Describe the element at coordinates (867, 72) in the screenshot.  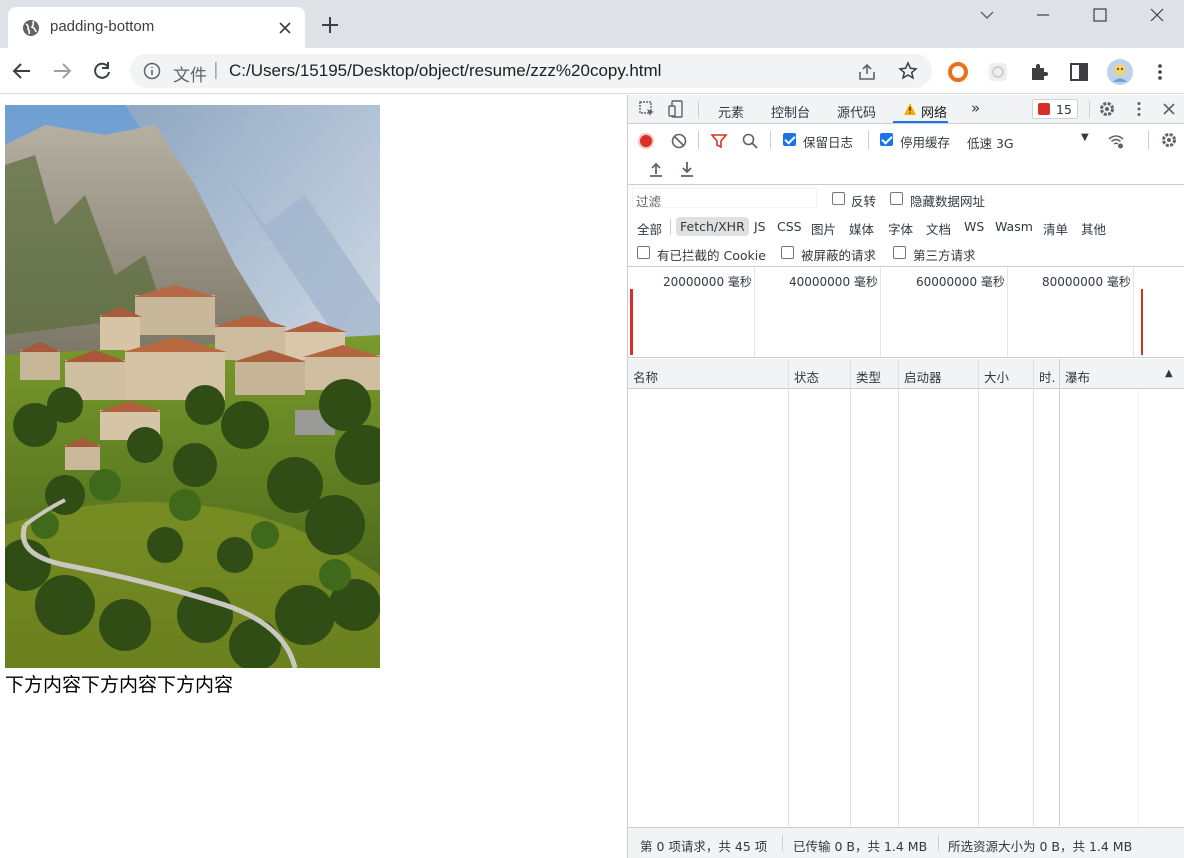
I see `share-icon` at that location.